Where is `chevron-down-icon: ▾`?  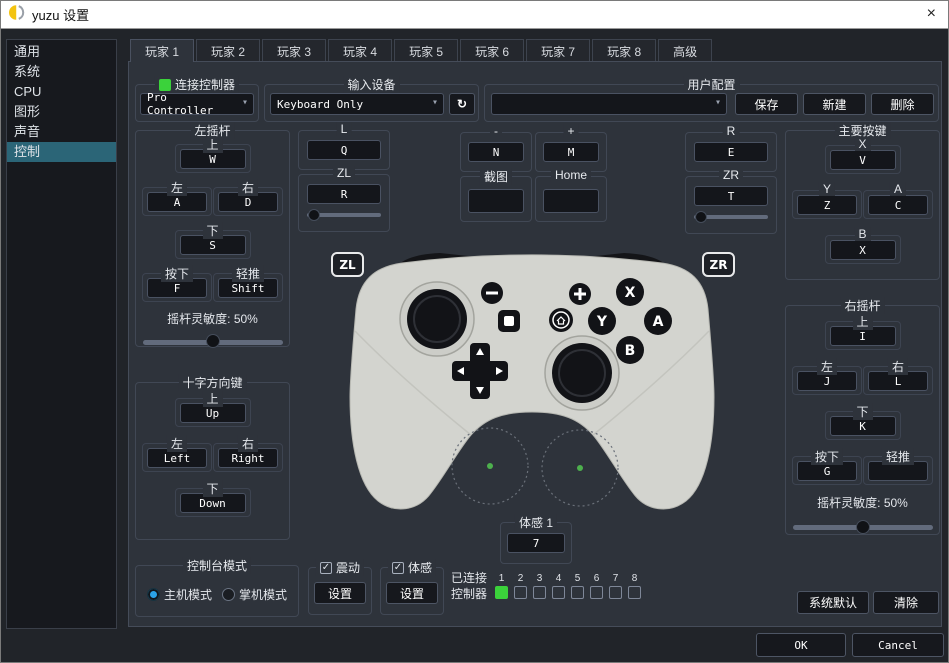 chevron-down-icon: ▾ is located at coordinates (717, 102).